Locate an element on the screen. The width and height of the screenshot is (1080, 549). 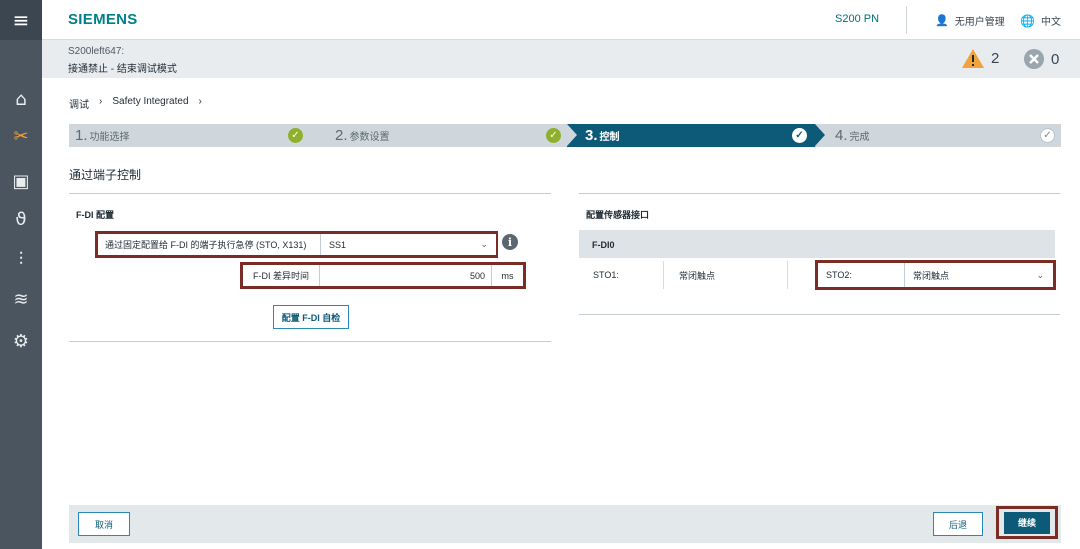
error-count: 0 is located at coordinates (1055, 59).